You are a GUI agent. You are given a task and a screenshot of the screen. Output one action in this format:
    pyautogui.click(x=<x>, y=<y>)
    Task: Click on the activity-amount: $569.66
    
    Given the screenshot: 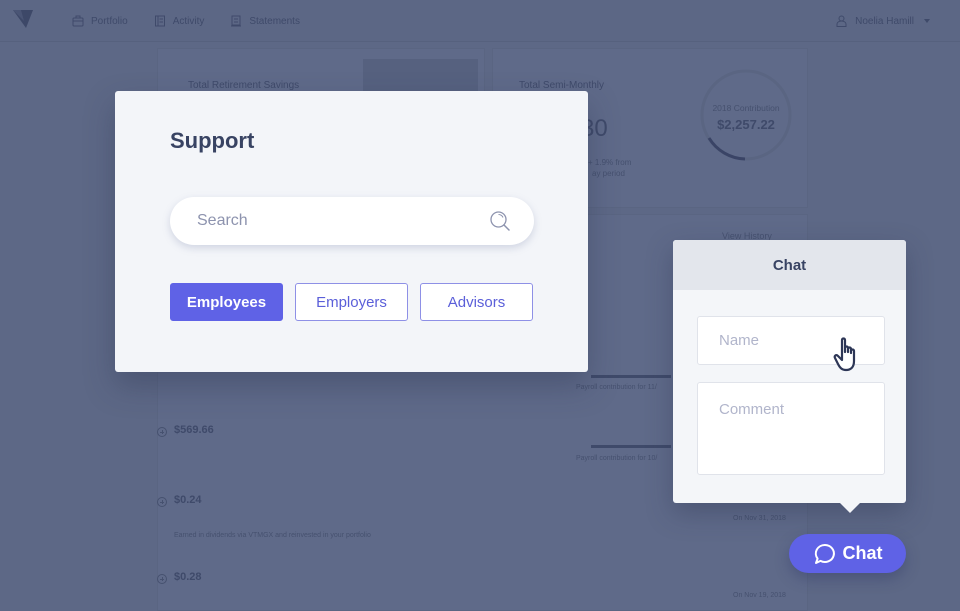 What is the action you would take?
    pyautogui.click(x=194, y=430)
    